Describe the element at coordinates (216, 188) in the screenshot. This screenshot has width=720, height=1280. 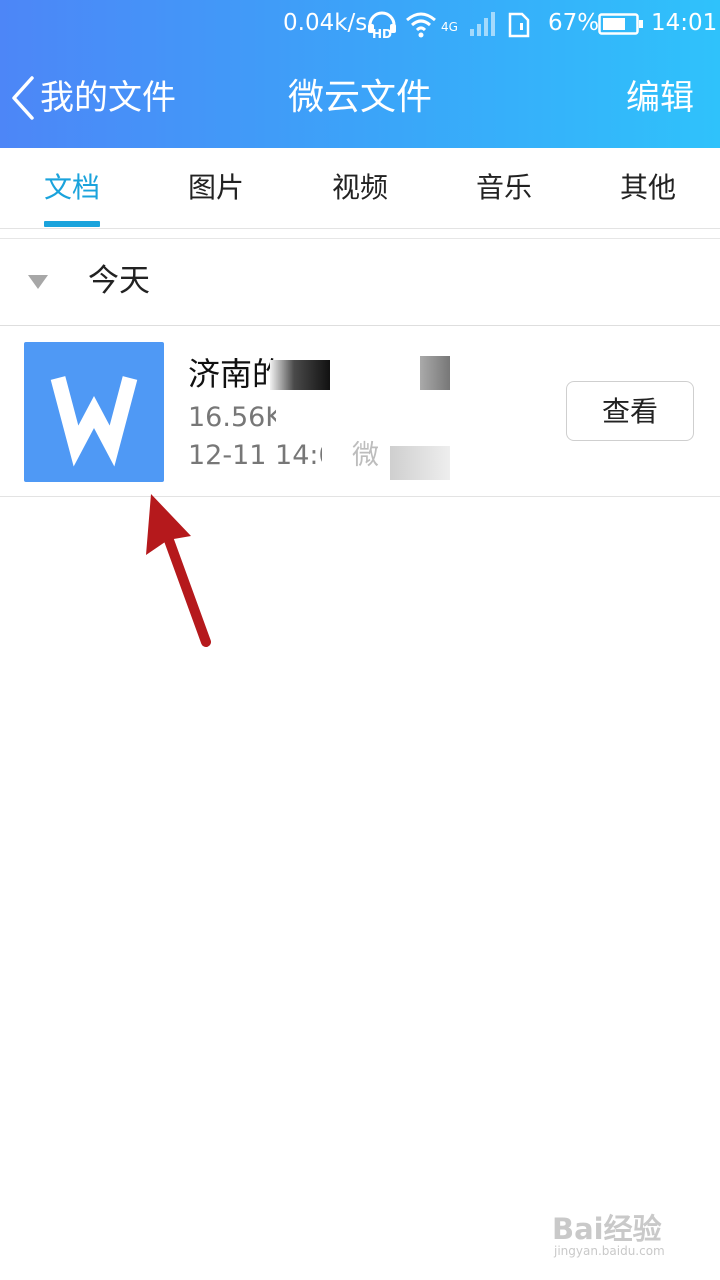
I see `tab-images: 图片` at that location.